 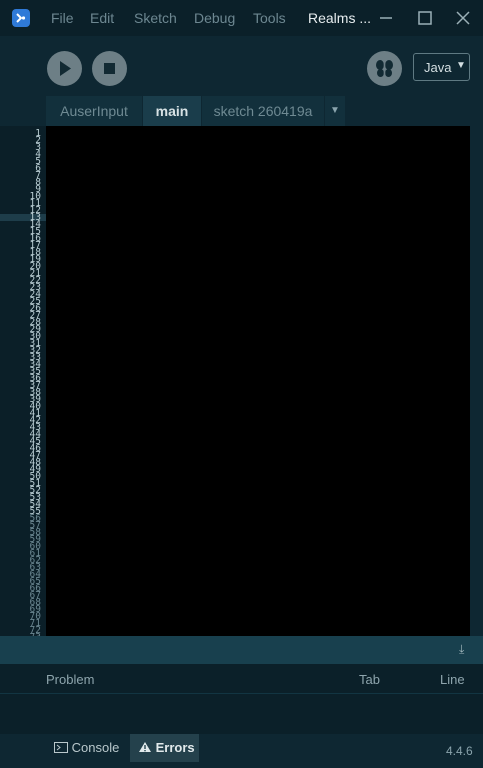 What do you see at coordinates (463, 18) in the screenshot?
I see `close-icon` at bounding box center [463, 18].